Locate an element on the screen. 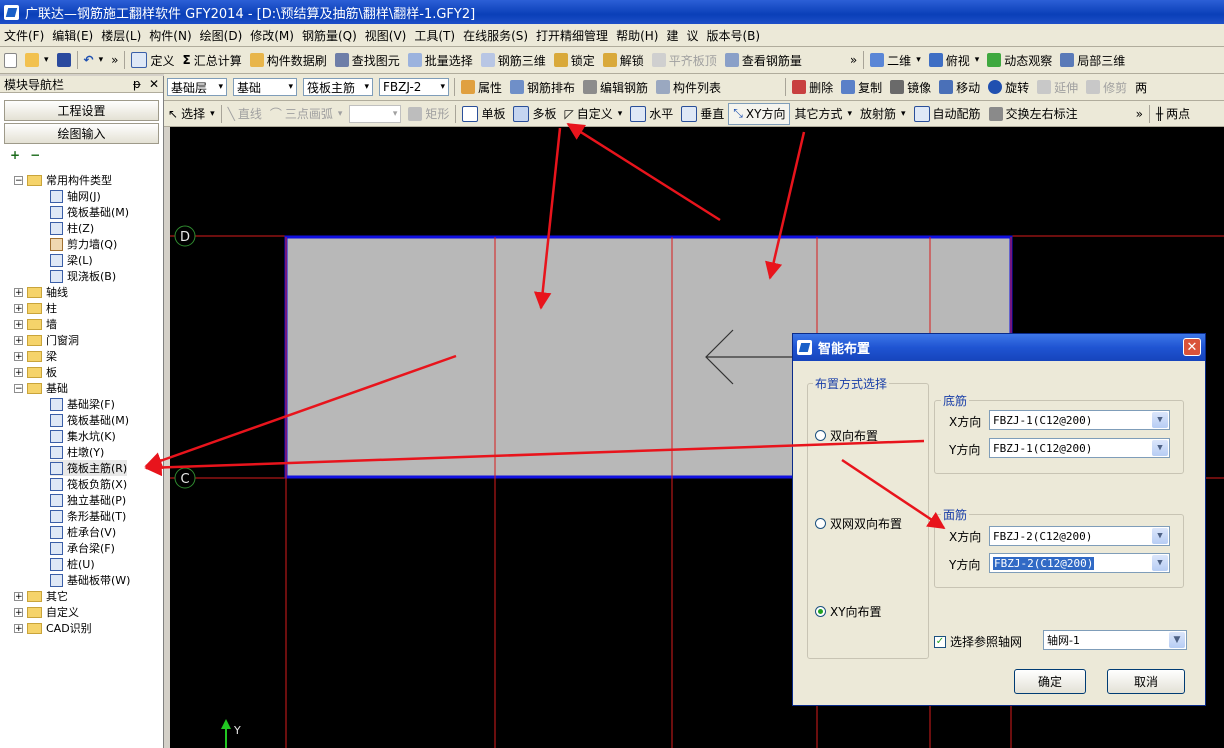 This screenshot has width=1224, height=748. dialog-close-button: ✕ is located at coordinates (1192, 347).